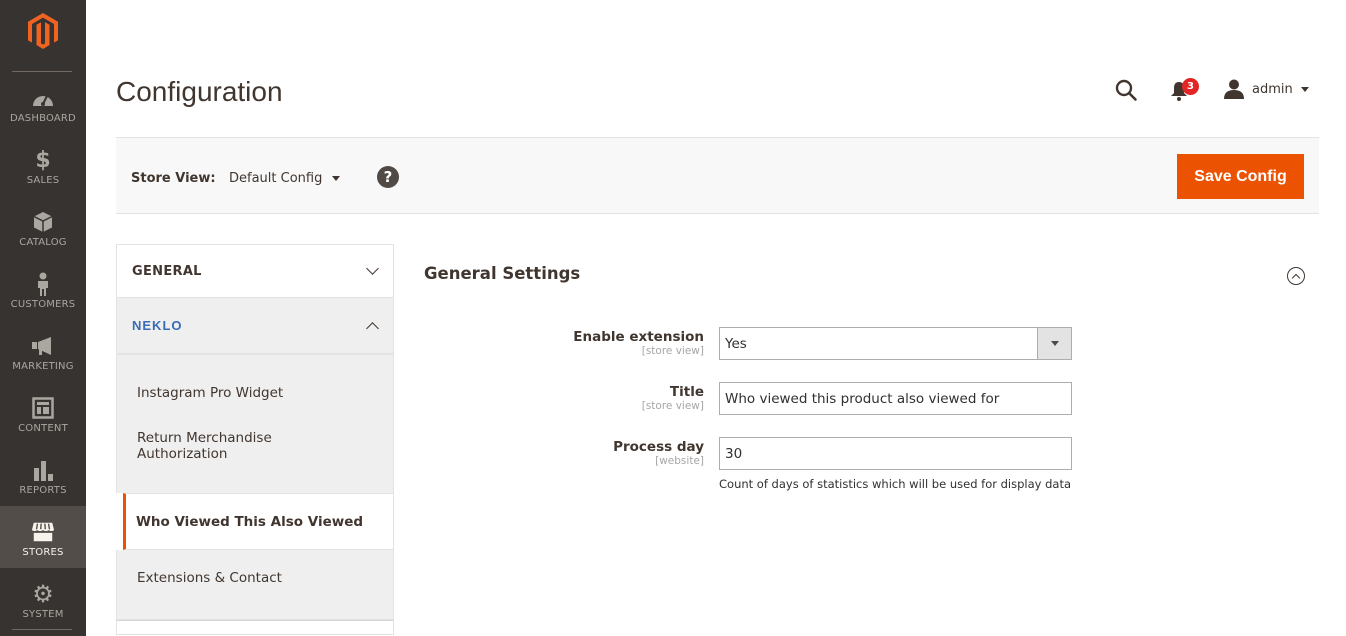  I want to click on box-icon, so click(43, 222).